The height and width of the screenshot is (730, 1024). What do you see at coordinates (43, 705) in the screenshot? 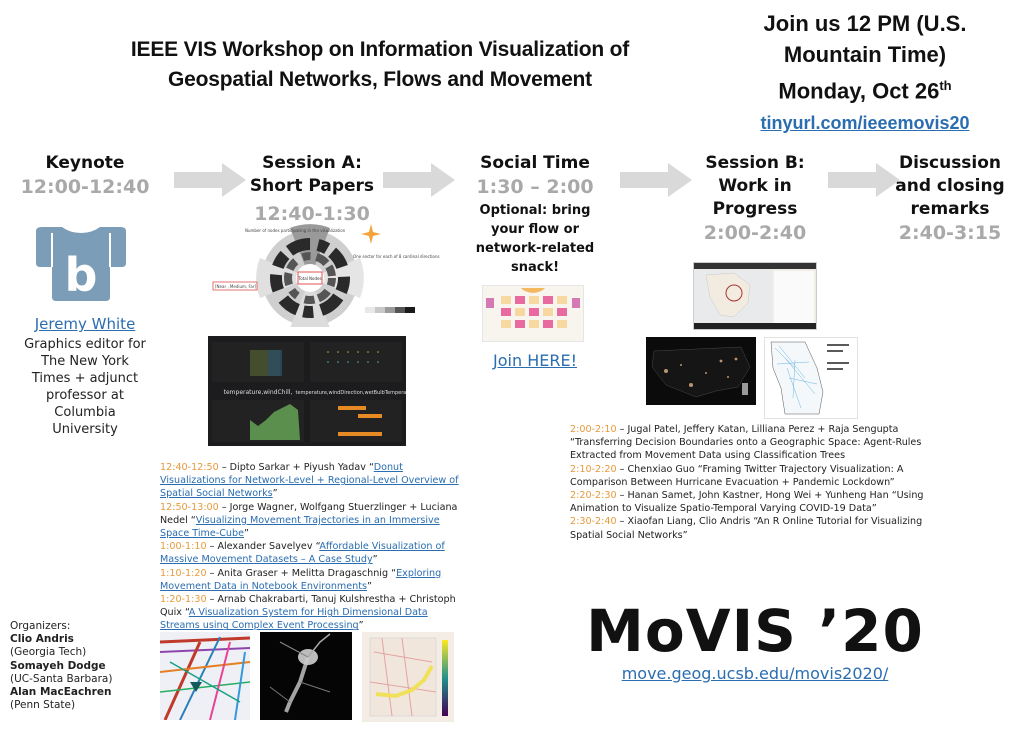
I see `organizer-affiliation: (Penn State)` at bounding box center [43, 705].